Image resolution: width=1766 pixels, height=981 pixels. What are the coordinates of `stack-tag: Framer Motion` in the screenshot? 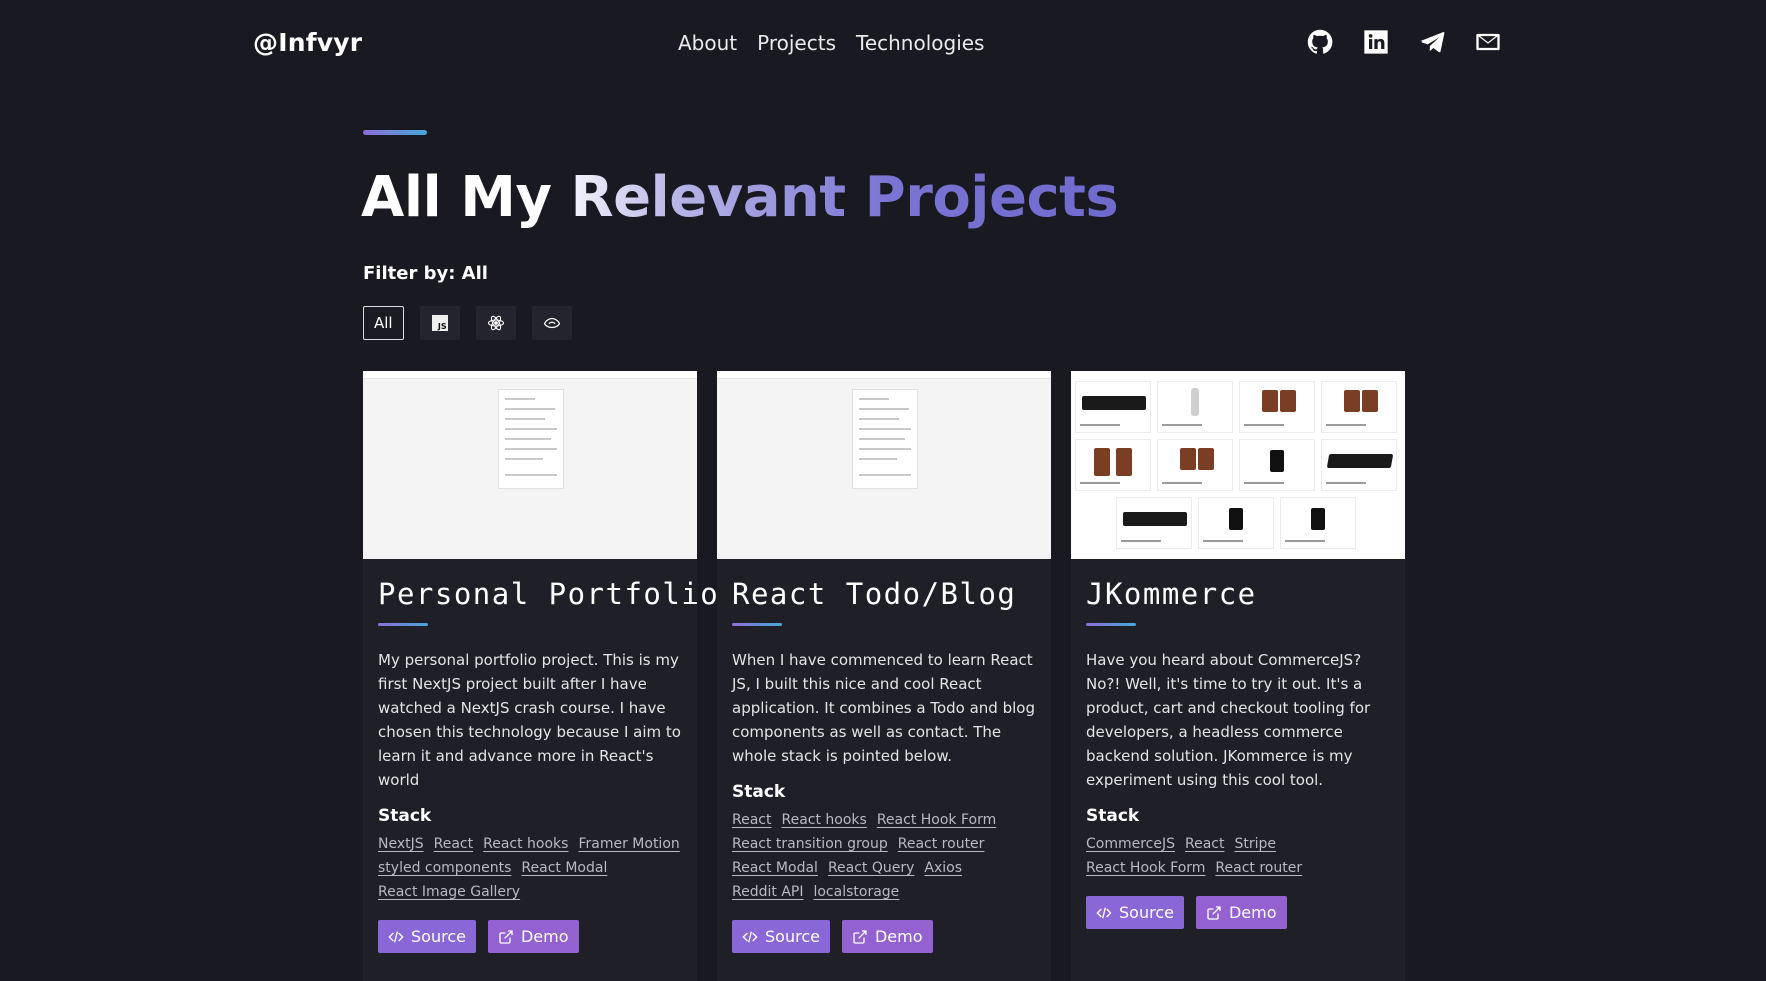 It's located at (628, 844).